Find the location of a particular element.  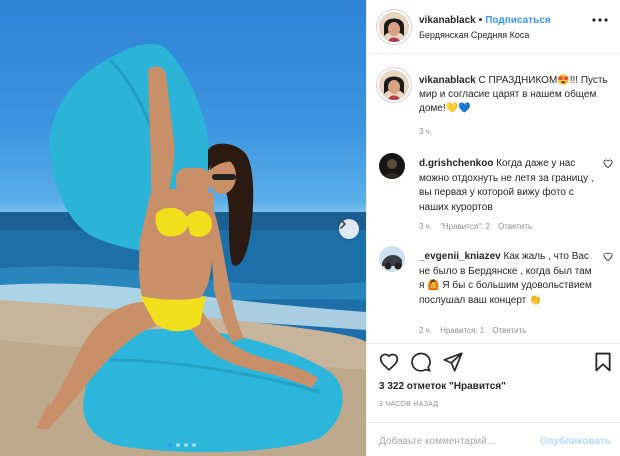

carousel-dots is located at coordinates (182, 445).